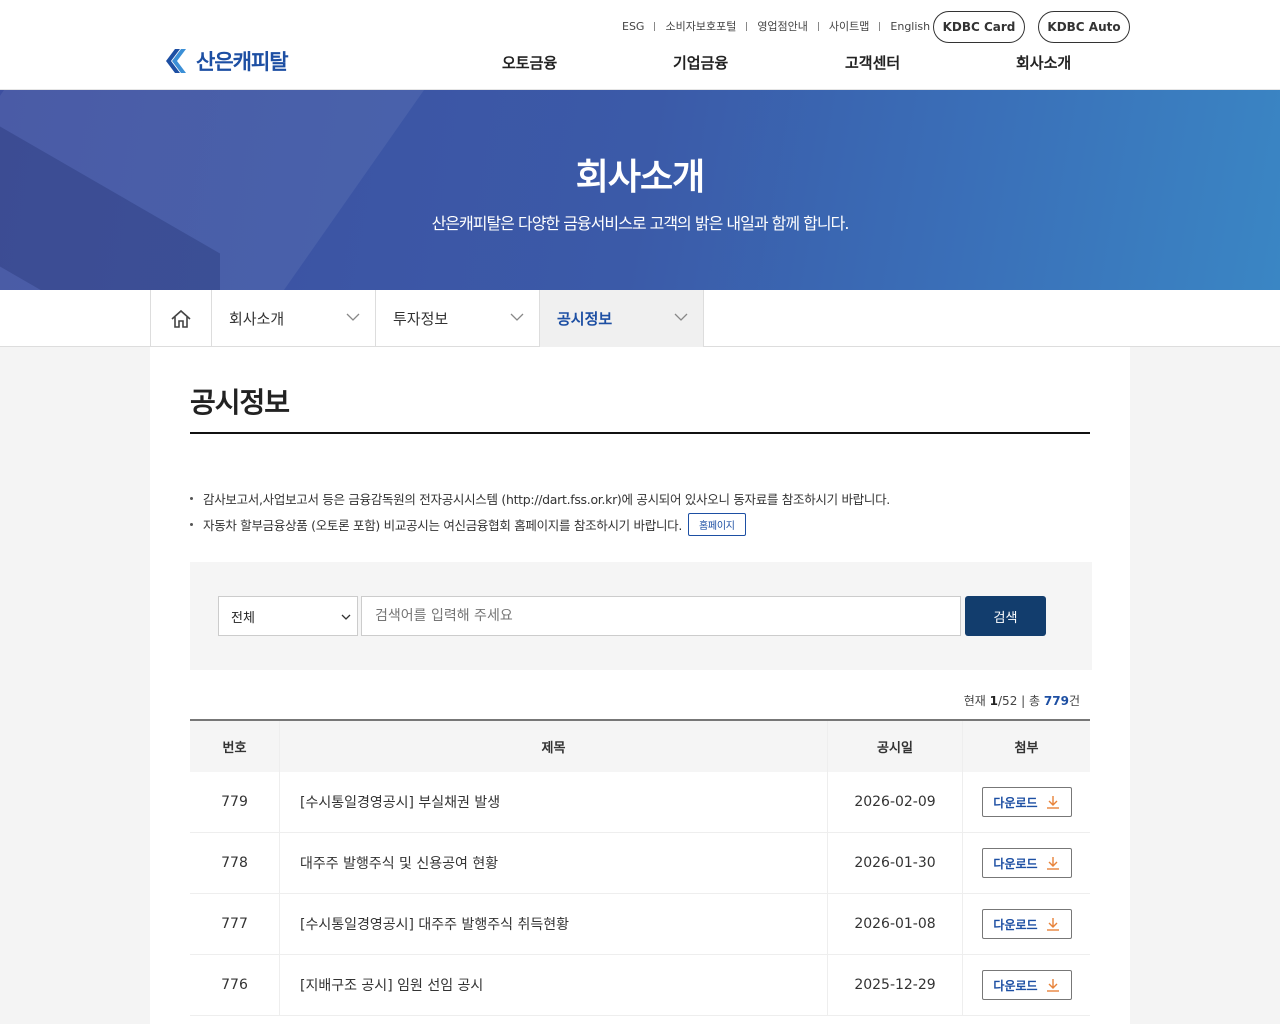  I want to click on util-link-esg: ESG, so click(633, 26).